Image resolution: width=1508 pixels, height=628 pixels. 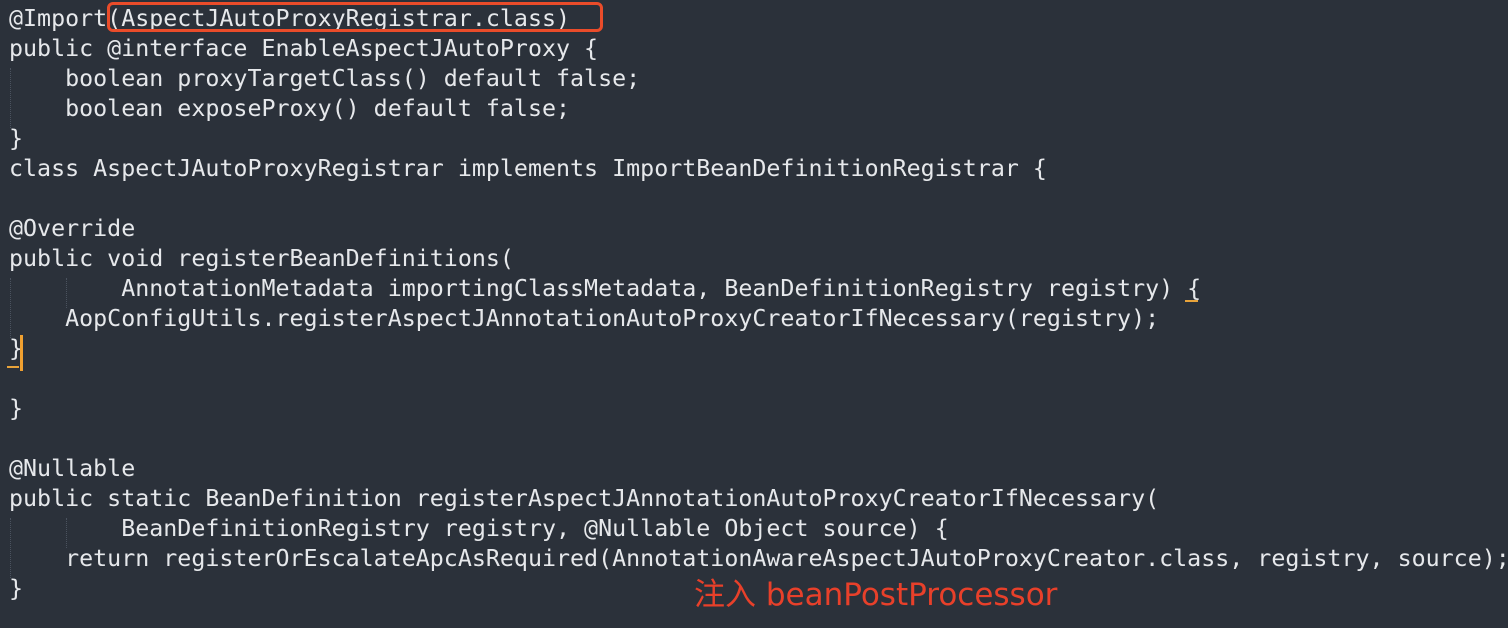 What do you see at coordinates (21, 353) in the screenshot?
I see `text-cursor` at bounding box center [21, 353].